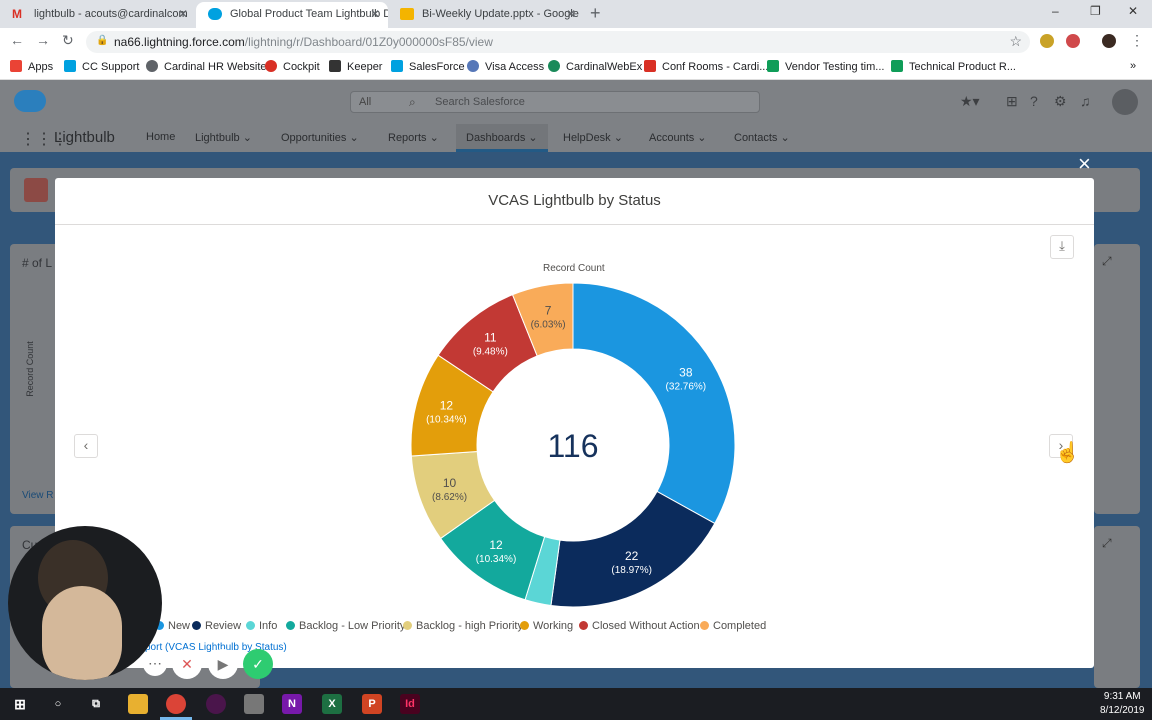 The width and height of the screenshot is (1152, 720). I want to click on legend-label: Working, so click(553, 626).